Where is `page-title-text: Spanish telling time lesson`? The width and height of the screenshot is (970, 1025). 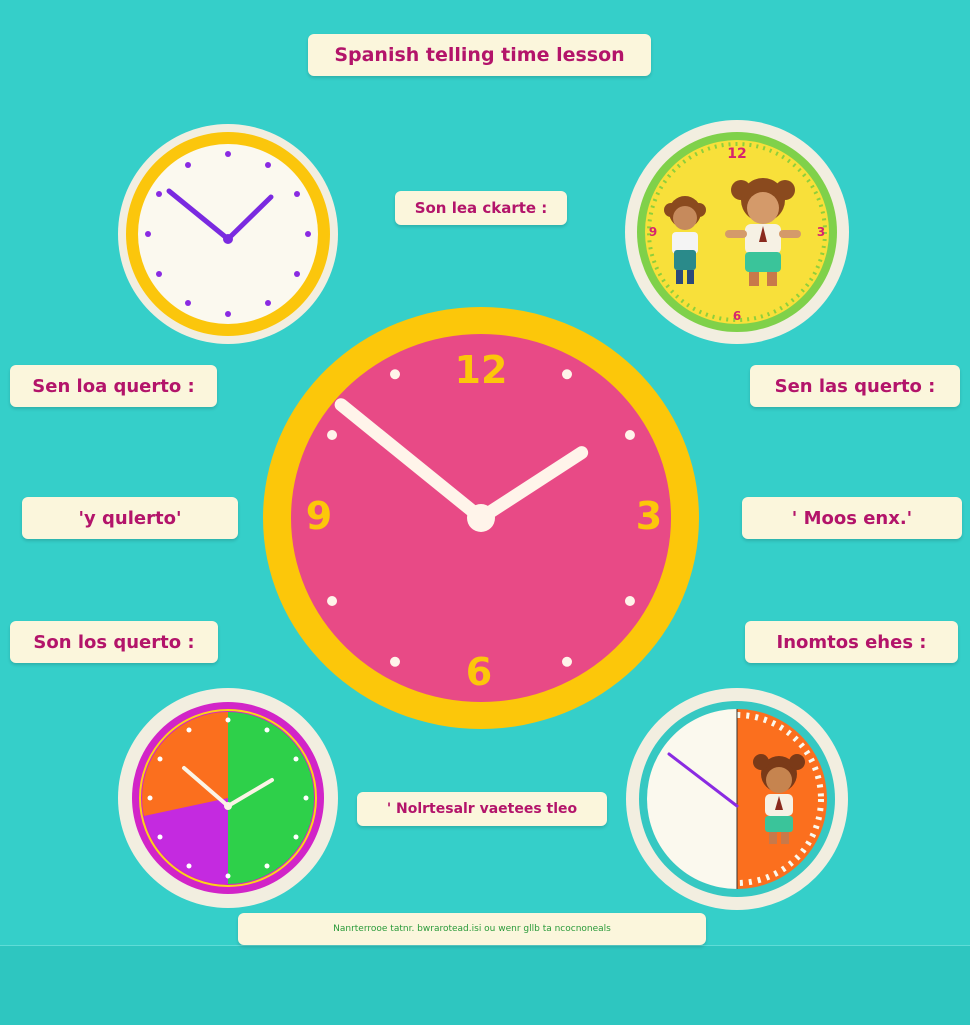
page-title-text: Spanish telling time lesson is located at coordinates (479, 55).